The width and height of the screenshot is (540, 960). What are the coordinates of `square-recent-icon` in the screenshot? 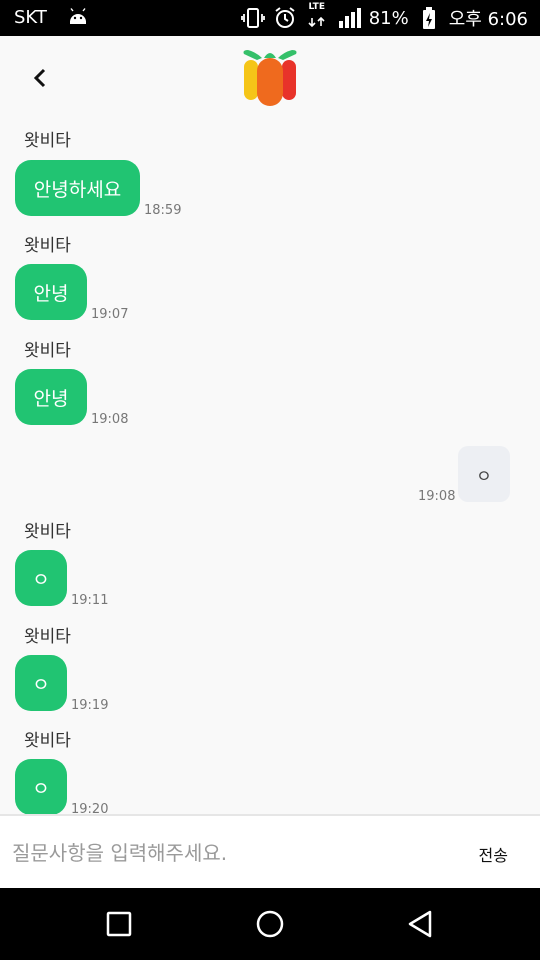 It's located at (119, 924).